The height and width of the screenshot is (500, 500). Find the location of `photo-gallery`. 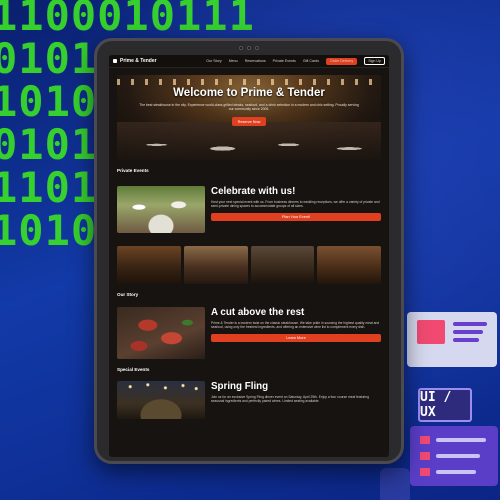

photo-gallery is located at coordinates (249, 265).